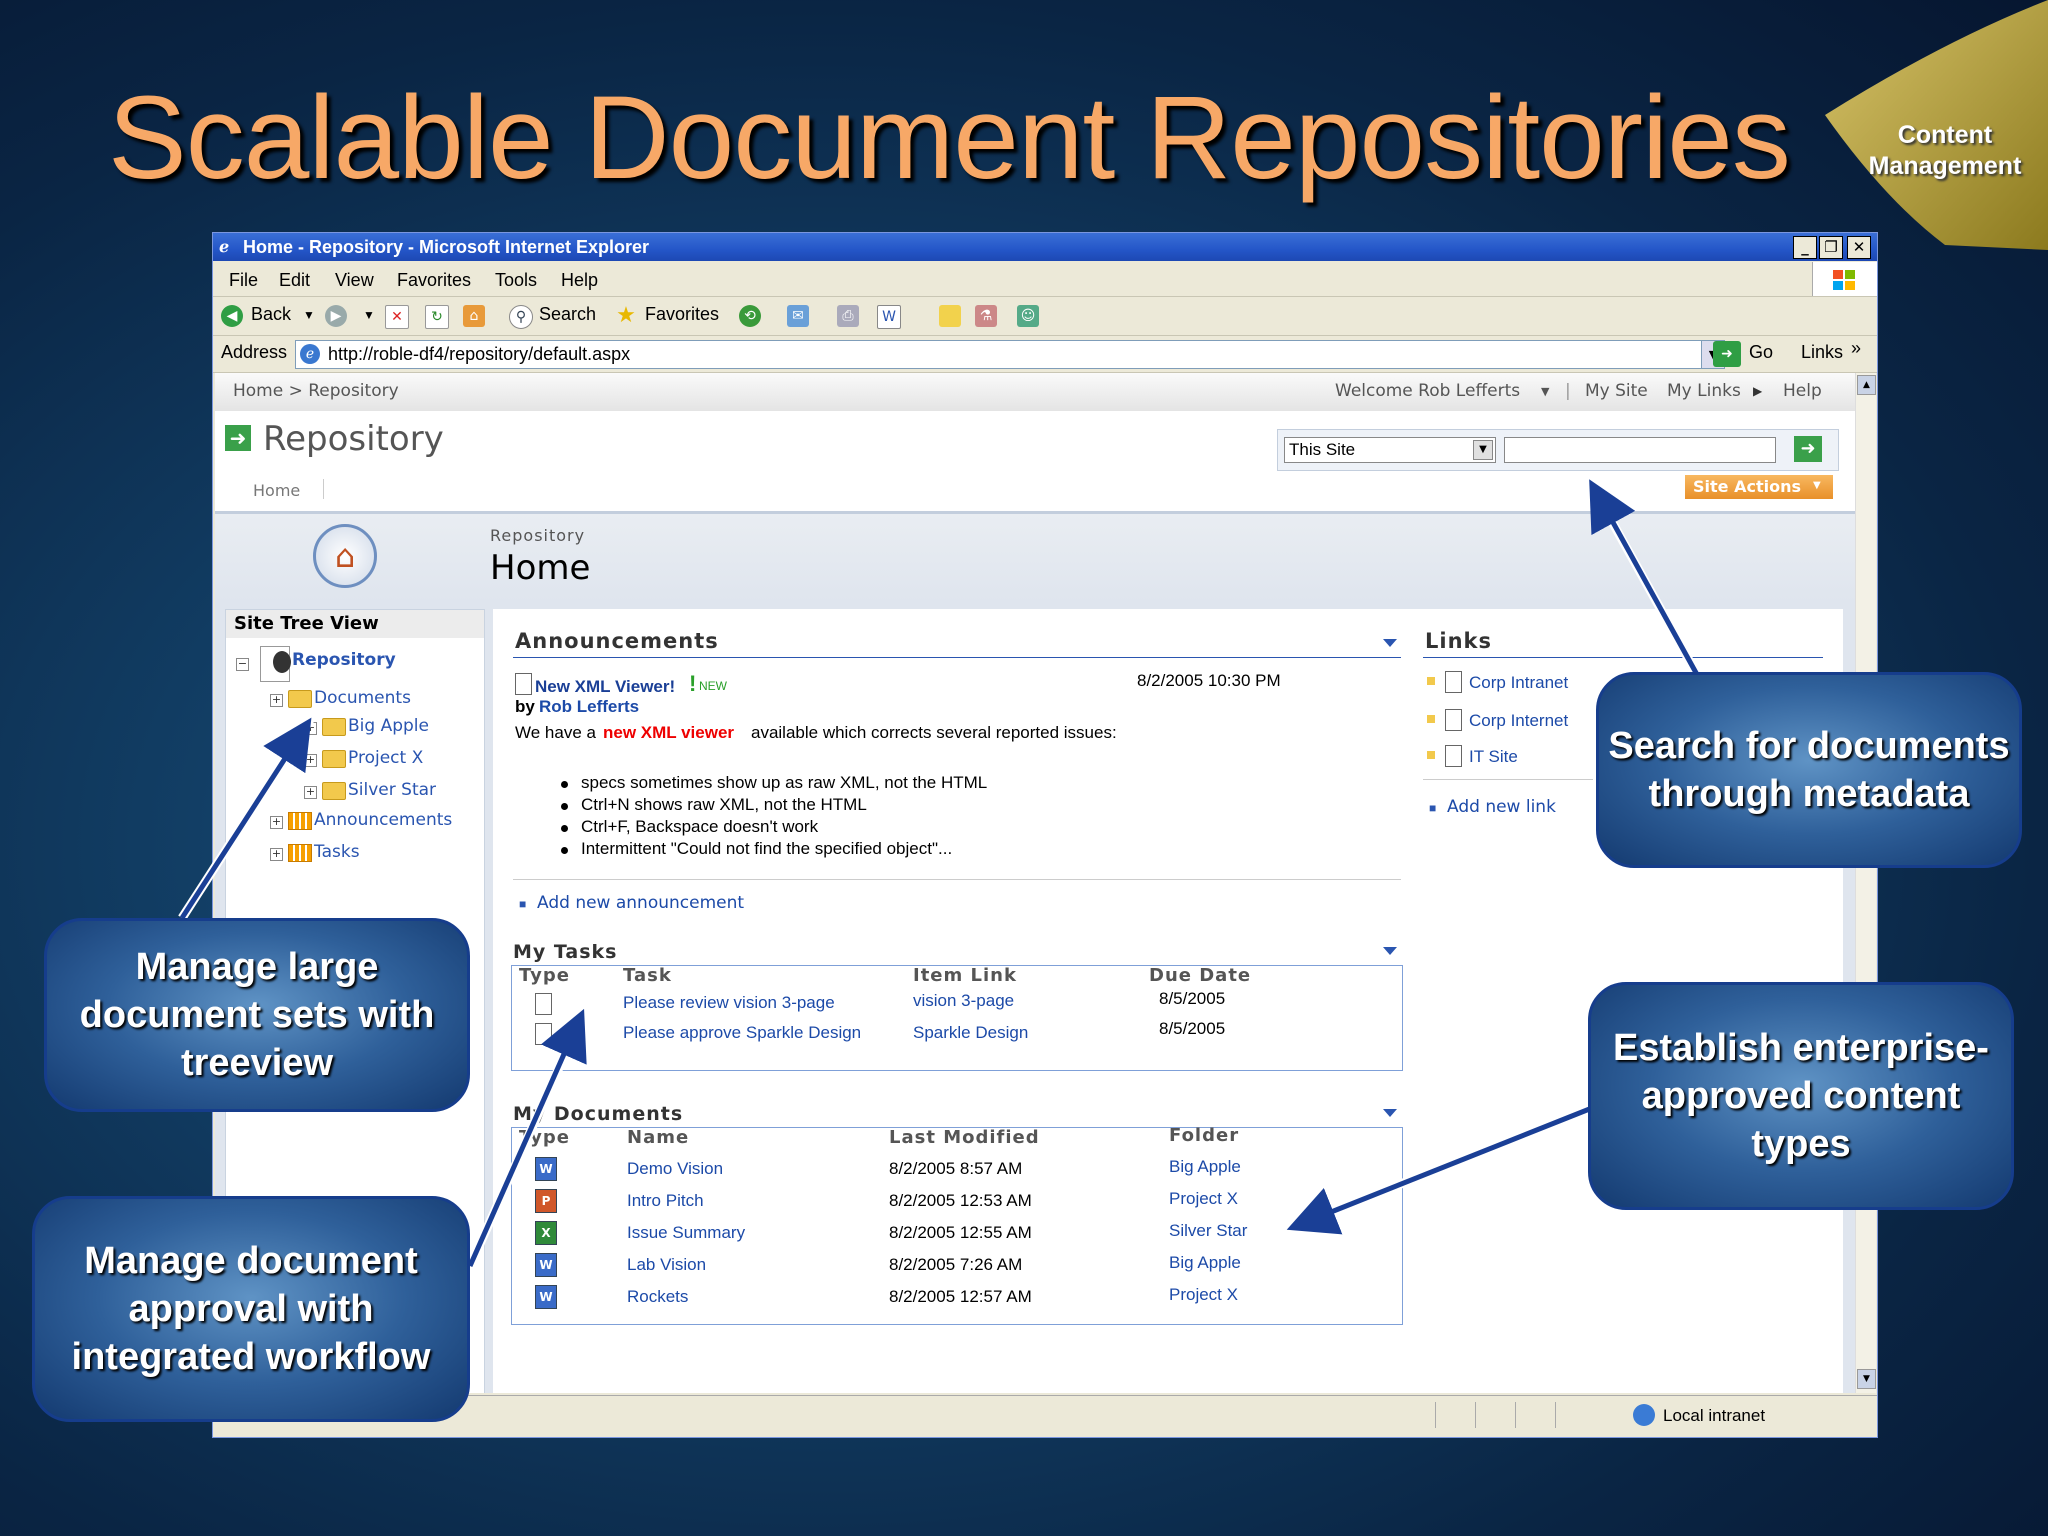  Describe the element at coordinates (388, 726) in the screenshot. I see `tree-item-big-apple: Big Apple` at that location.